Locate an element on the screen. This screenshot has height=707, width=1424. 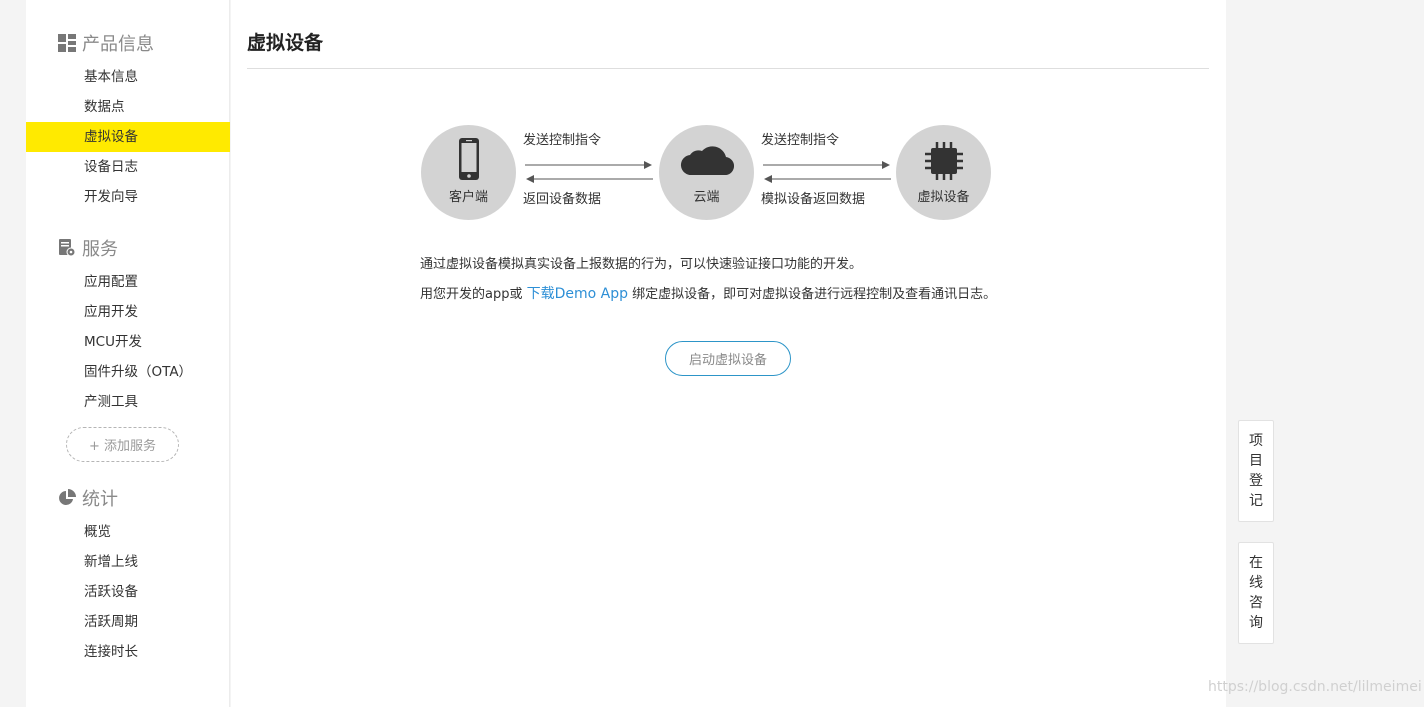
pie-chart-icon is located at coordinates (67, 498).